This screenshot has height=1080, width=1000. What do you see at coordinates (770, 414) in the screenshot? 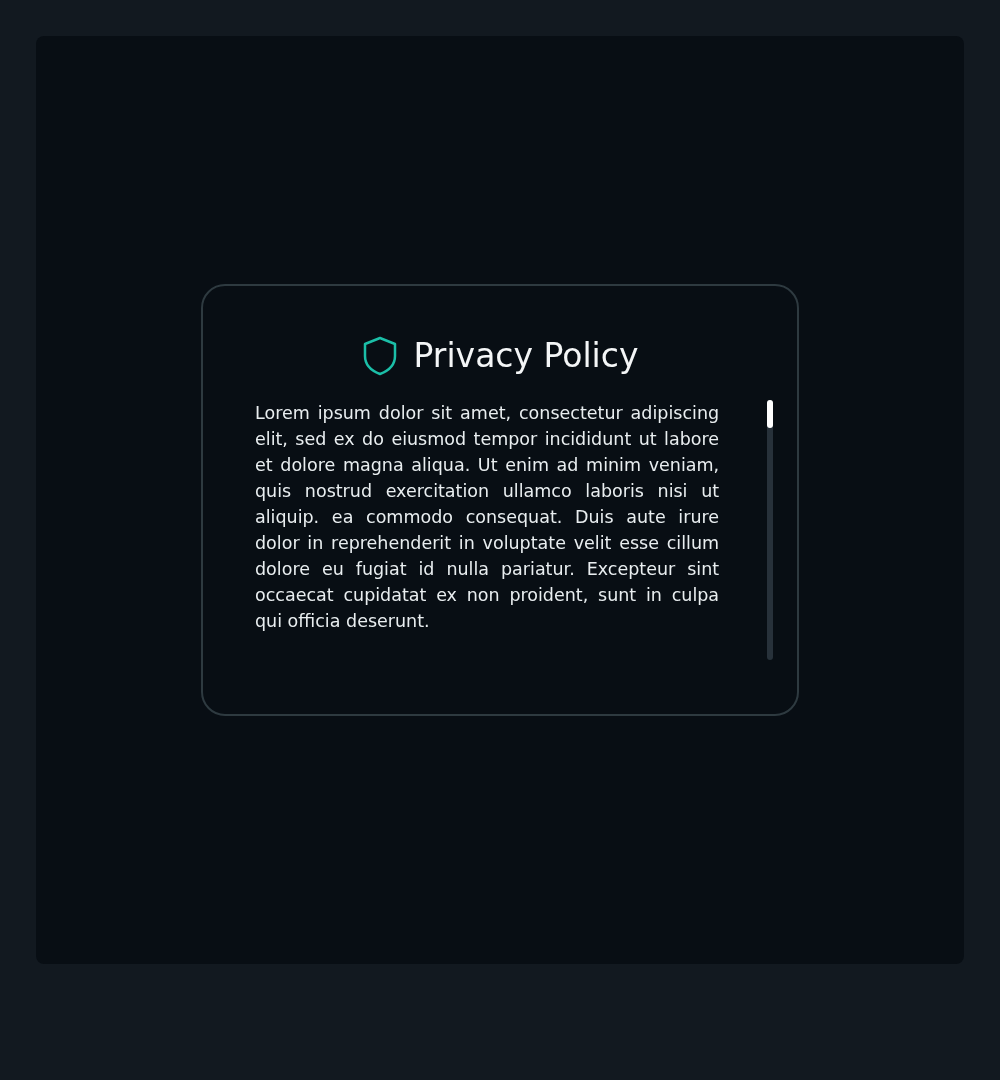
I see `scrollbar-thumb` at bounding box center [770, 414].